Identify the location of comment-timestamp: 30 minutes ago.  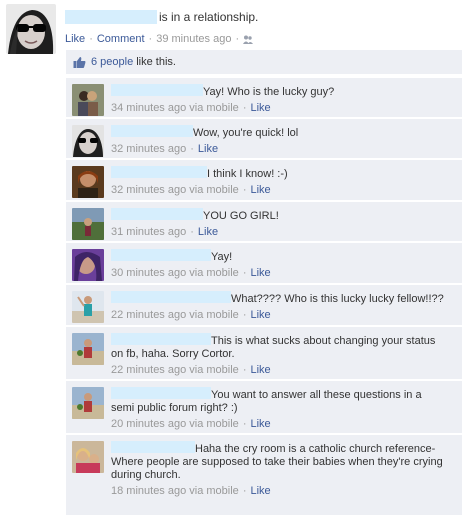
(148, 273).